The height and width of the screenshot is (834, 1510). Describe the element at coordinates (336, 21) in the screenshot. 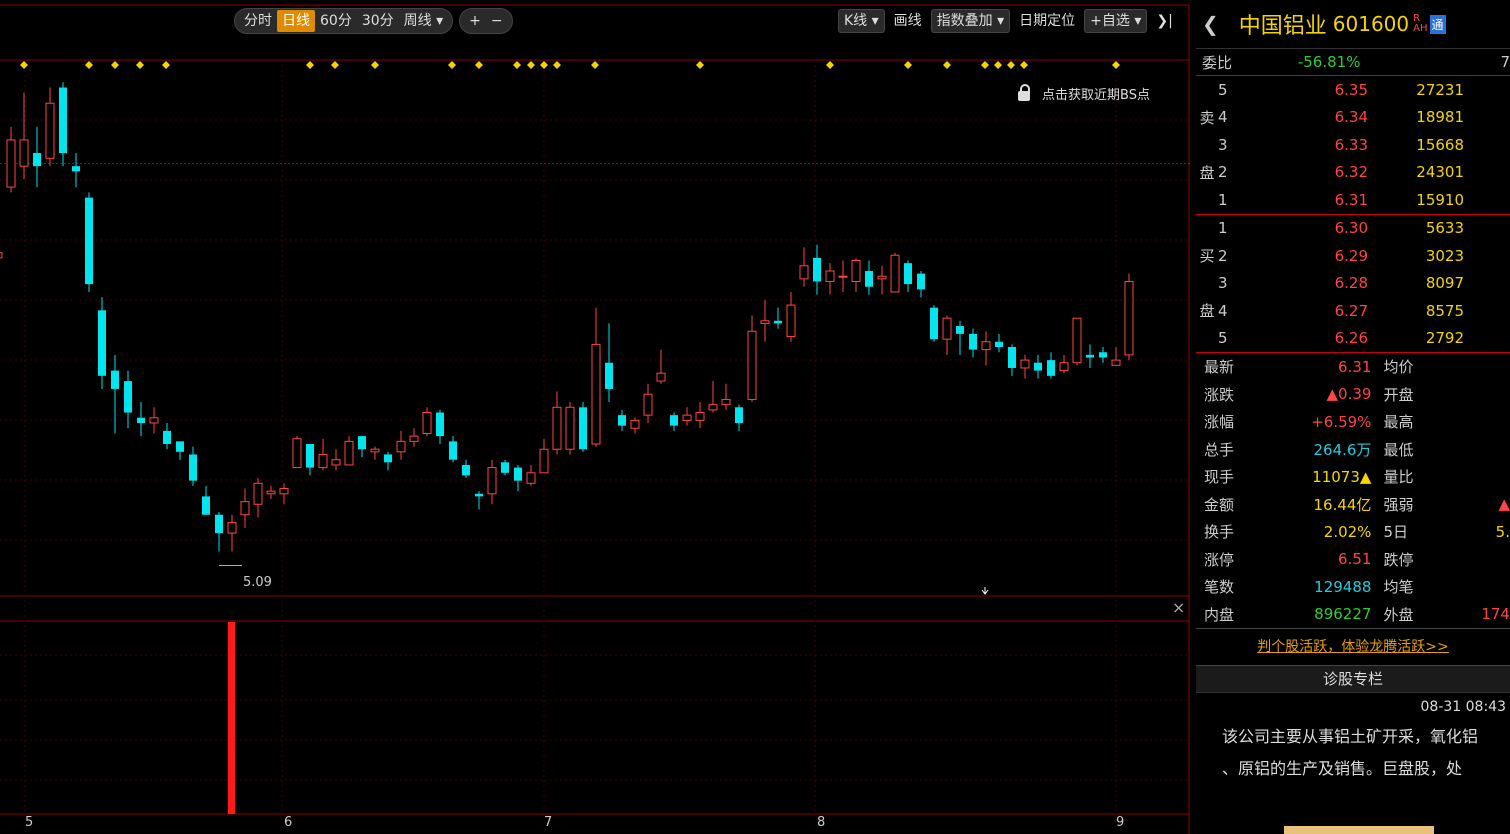

I see `period-tab-2: 60分` at that location.